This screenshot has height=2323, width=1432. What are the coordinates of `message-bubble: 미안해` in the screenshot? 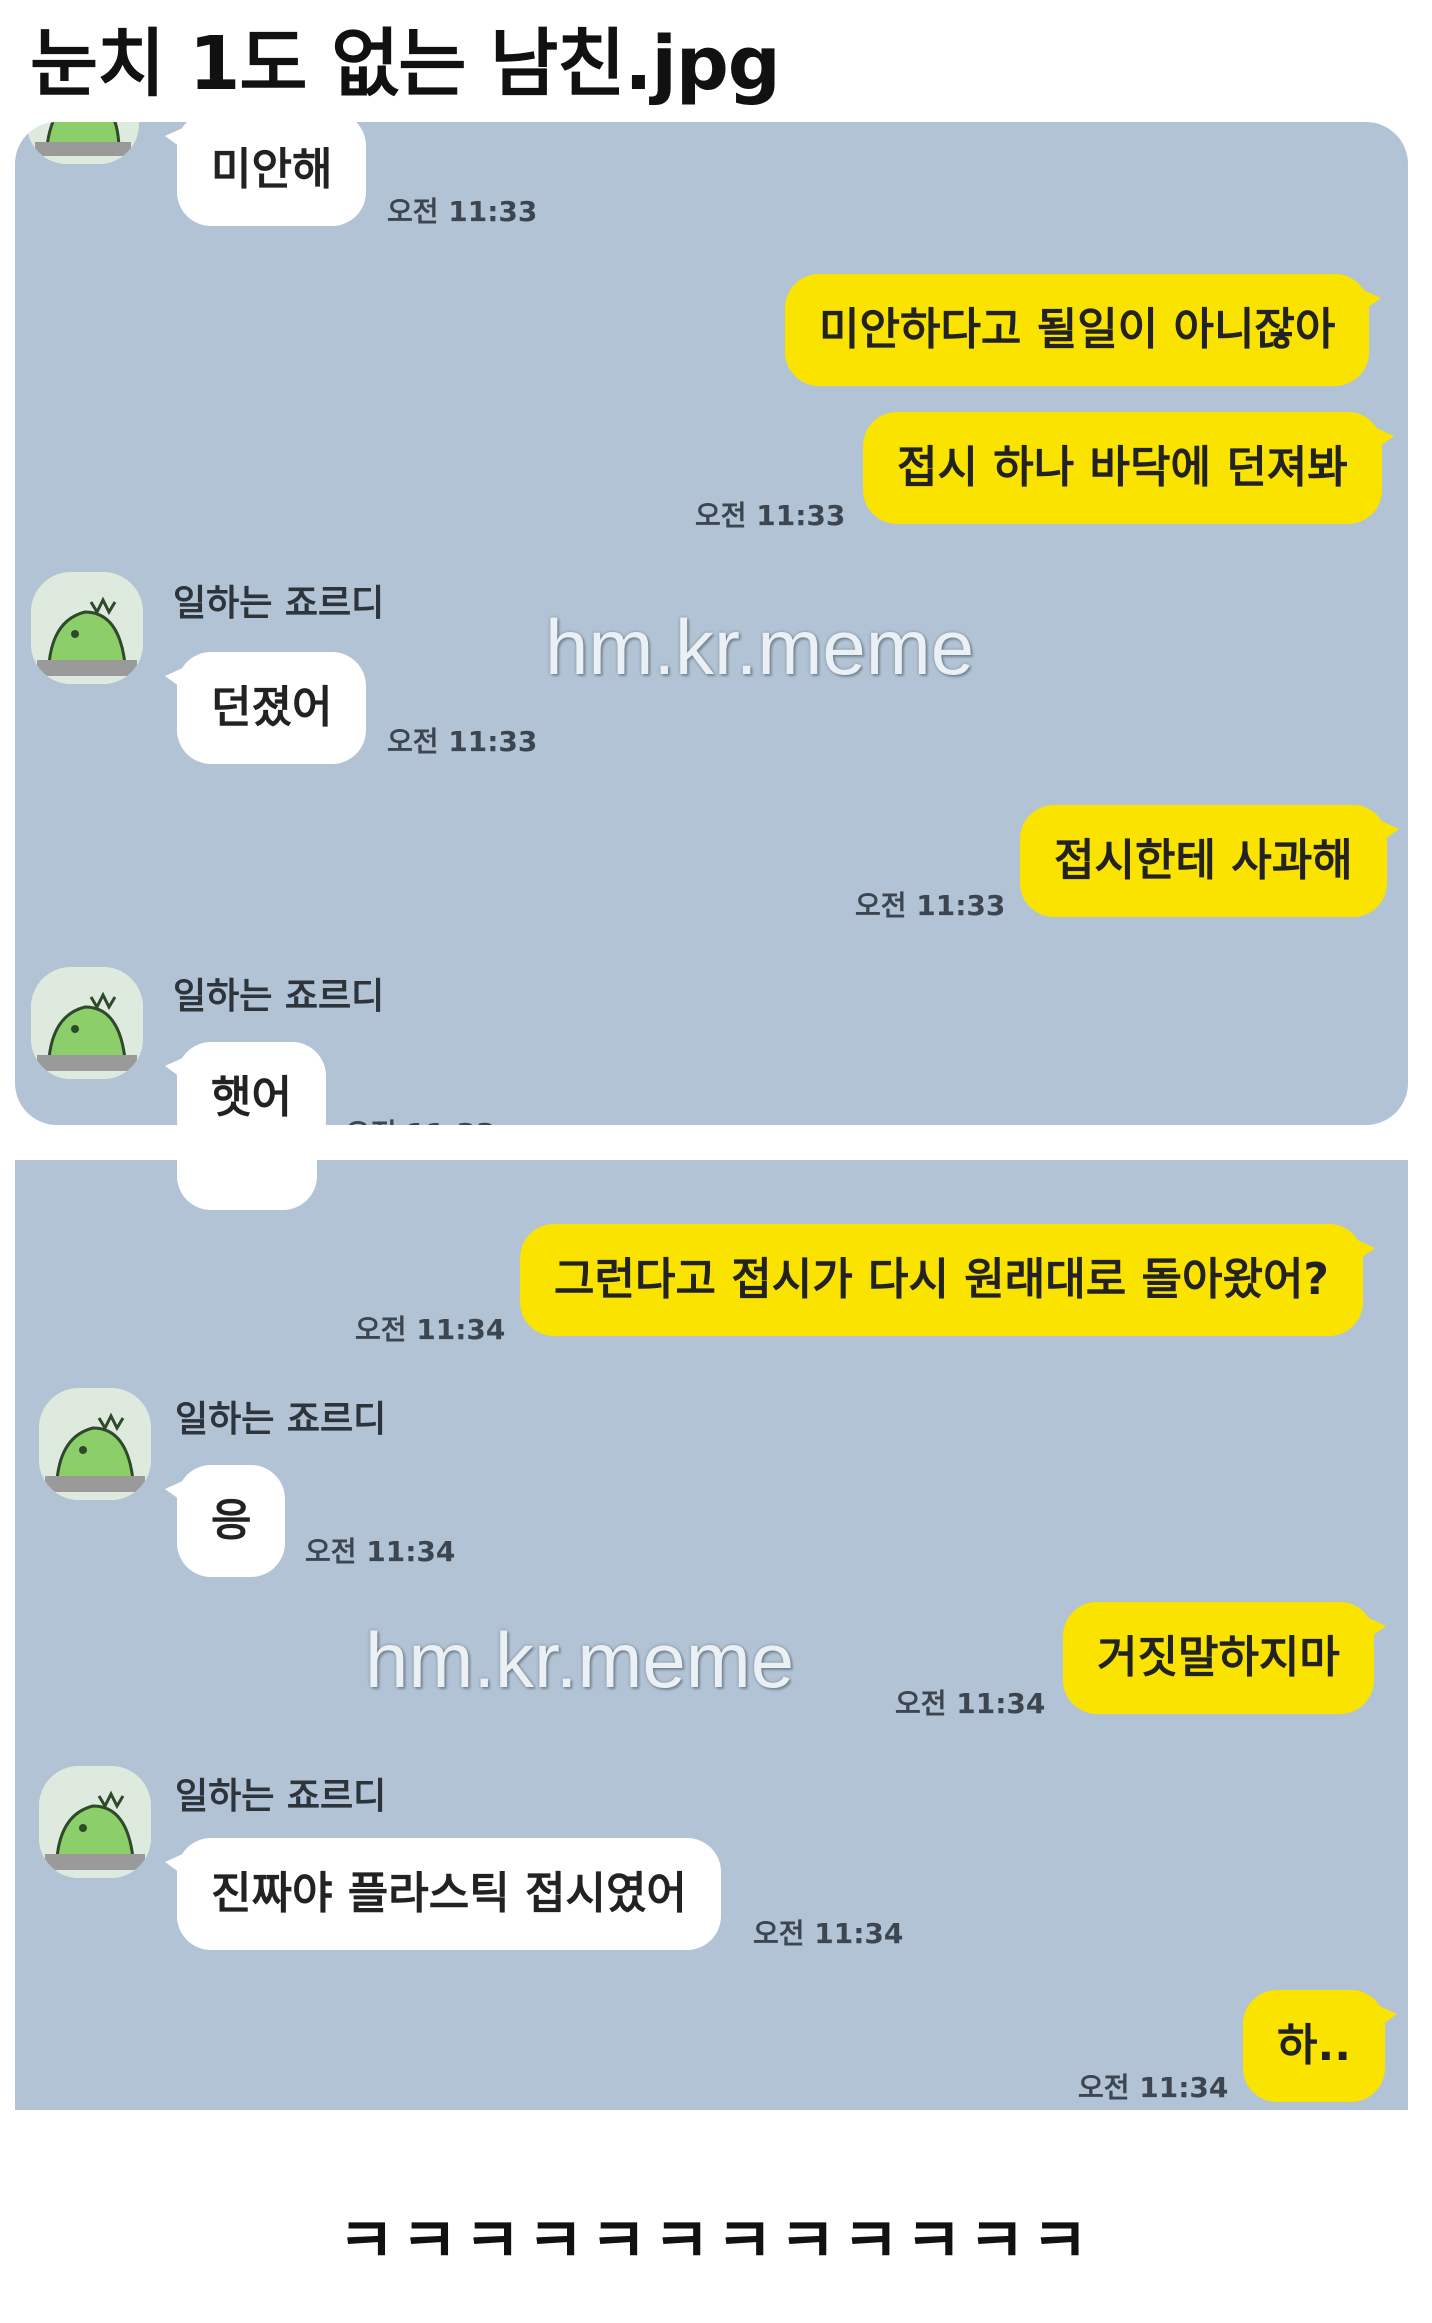 It's located at (265, 174).